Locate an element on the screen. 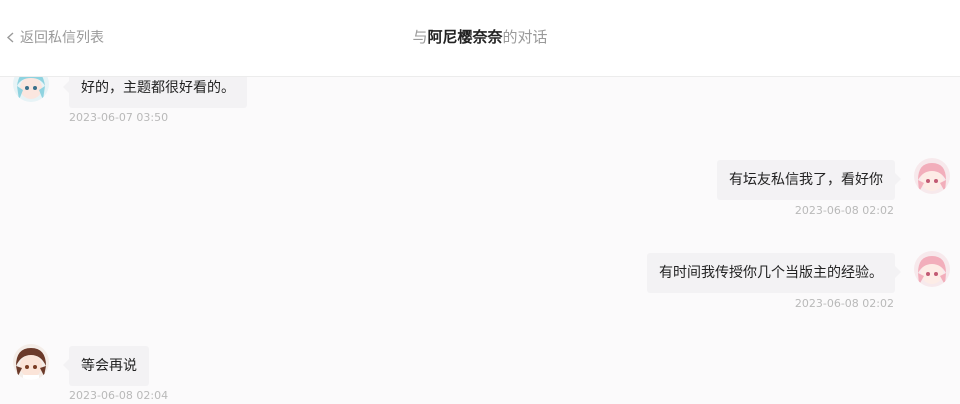  message-bubble: 有坛友私信我了，看好你 is located at coordinates (809, 180).